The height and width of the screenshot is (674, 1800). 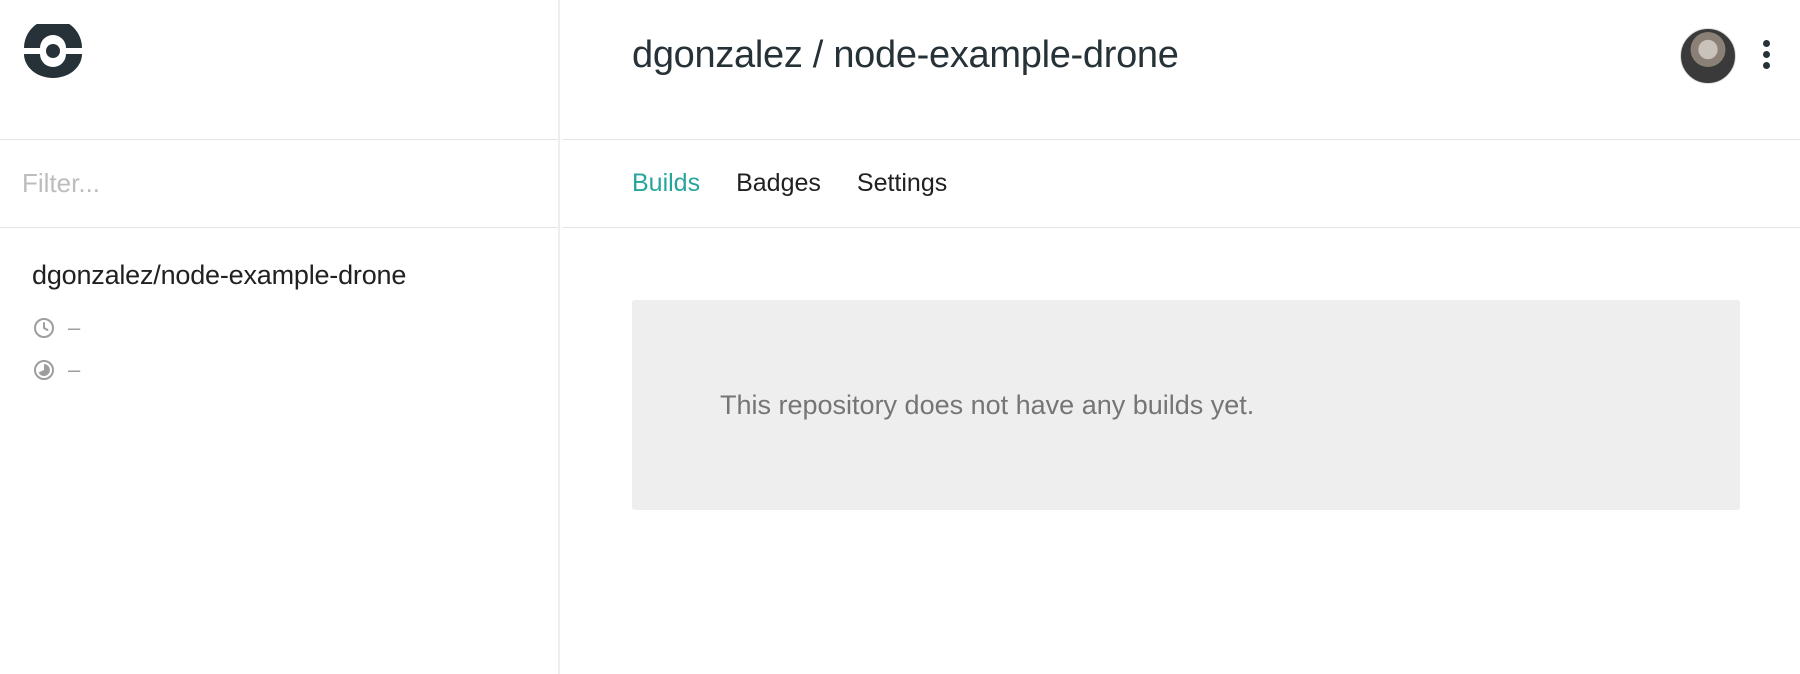 What do you see at coordinates (778, 183) in the screenshot?
I see `tab-badges: Badges` at bounding box center [778, 183].